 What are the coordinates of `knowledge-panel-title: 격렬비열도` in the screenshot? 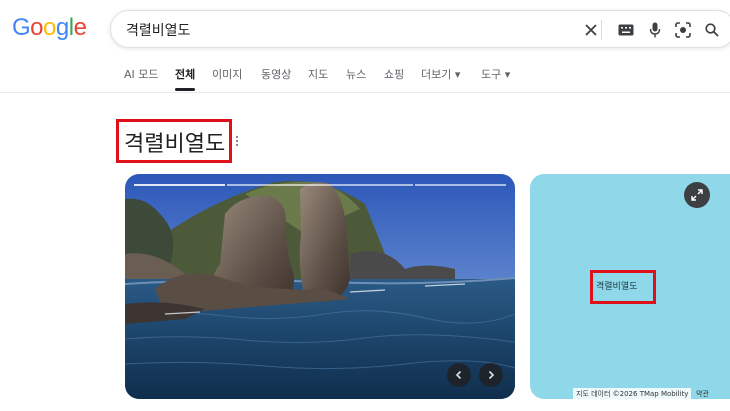 It's located at (175, 144).